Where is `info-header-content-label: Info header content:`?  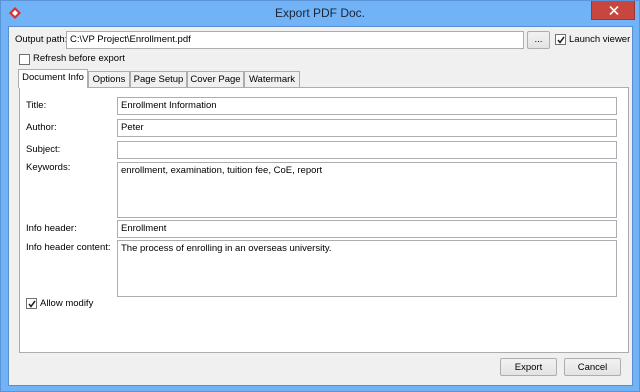 info-header-content-label: Info header content: is located at coordinates (68, 247).